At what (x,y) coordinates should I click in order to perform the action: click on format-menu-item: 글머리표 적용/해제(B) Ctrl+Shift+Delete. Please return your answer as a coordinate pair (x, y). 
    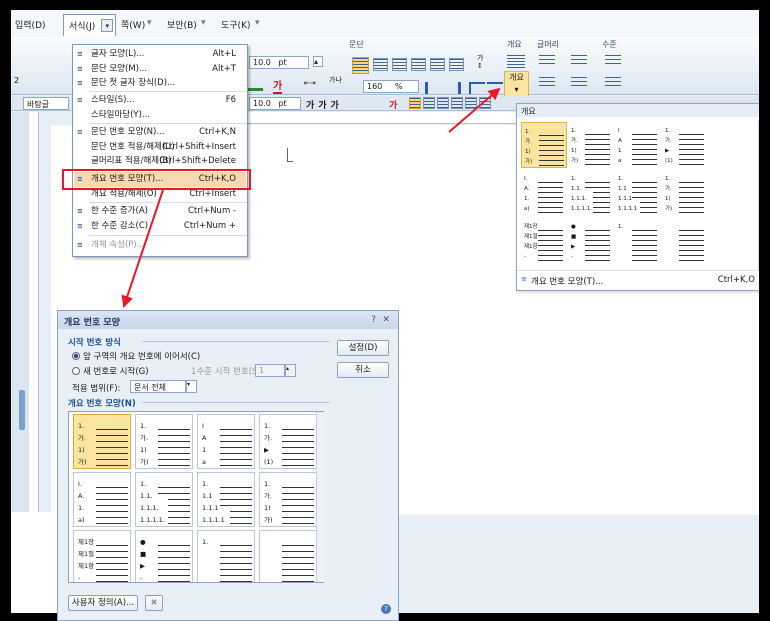
    Looking at the image, I should click on (160, 161).